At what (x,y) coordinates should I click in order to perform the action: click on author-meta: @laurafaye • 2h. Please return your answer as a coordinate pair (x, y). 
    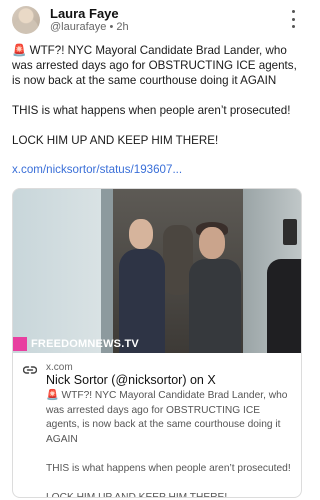
    Looking at the image, I should click on (89, 27).